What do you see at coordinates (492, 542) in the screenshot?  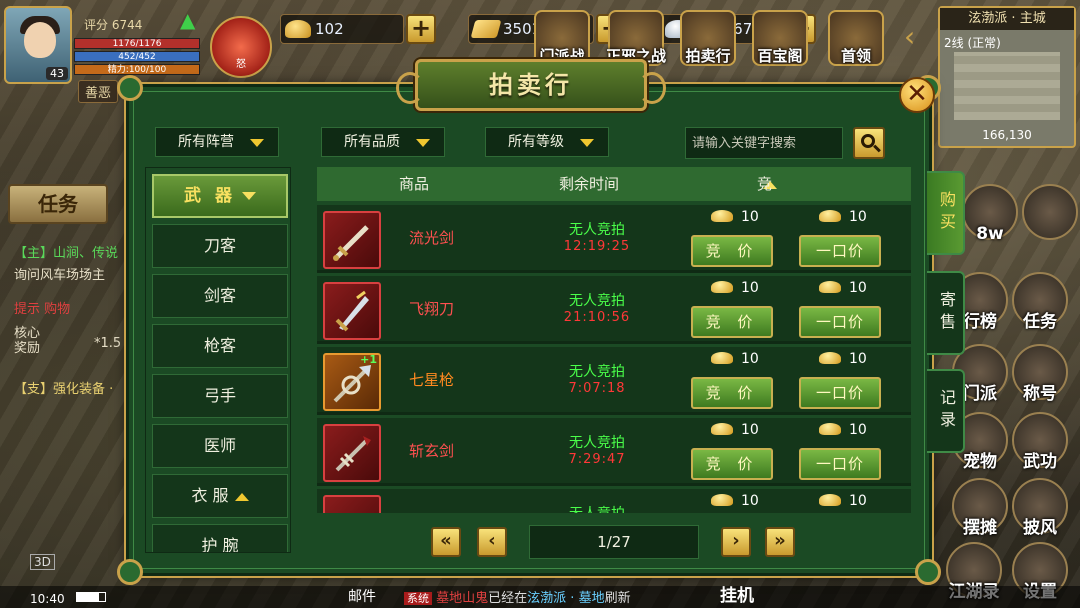 I see `prev-page-button: ‹` at bounding box center [492, 542].